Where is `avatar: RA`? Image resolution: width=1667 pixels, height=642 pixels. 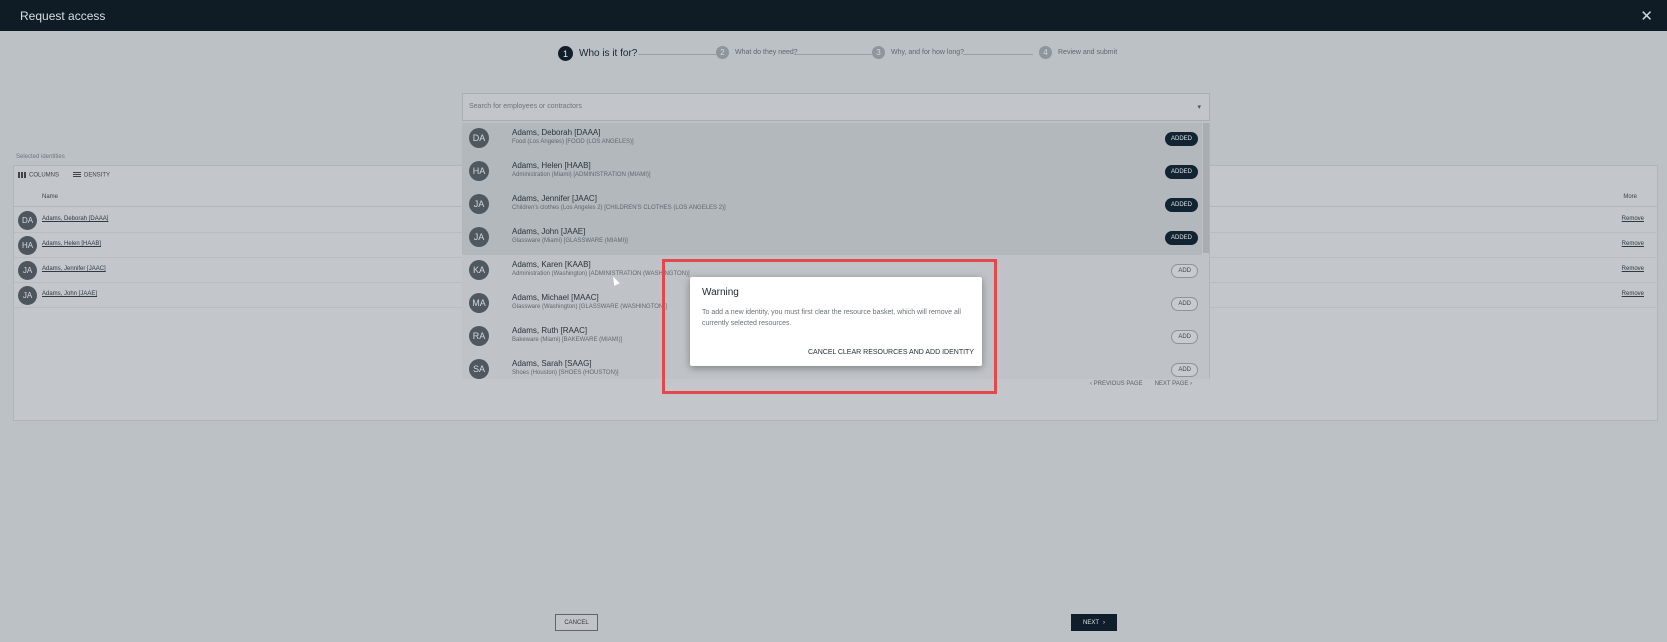 avatar: RA is located at coordinates (479, 336).